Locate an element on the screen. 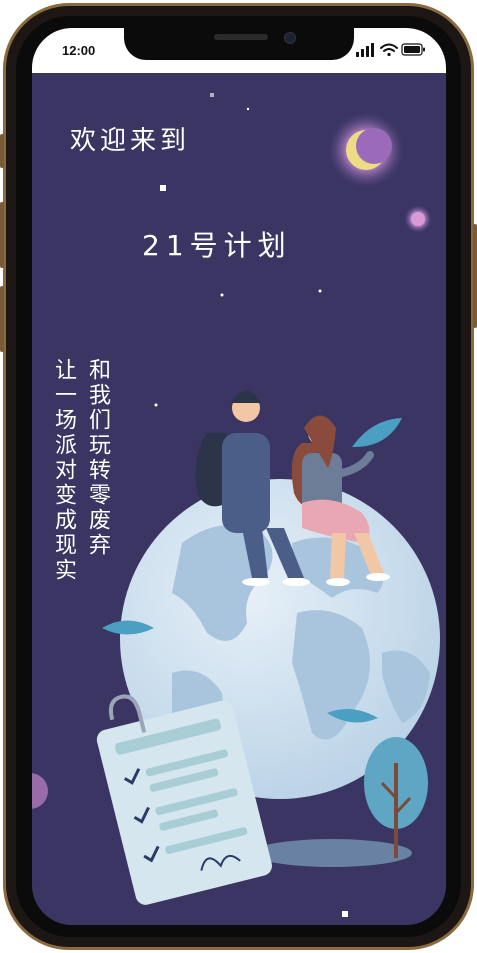 This screenshot has width=477, height=953. power-button is located at coordinates (475, 276).